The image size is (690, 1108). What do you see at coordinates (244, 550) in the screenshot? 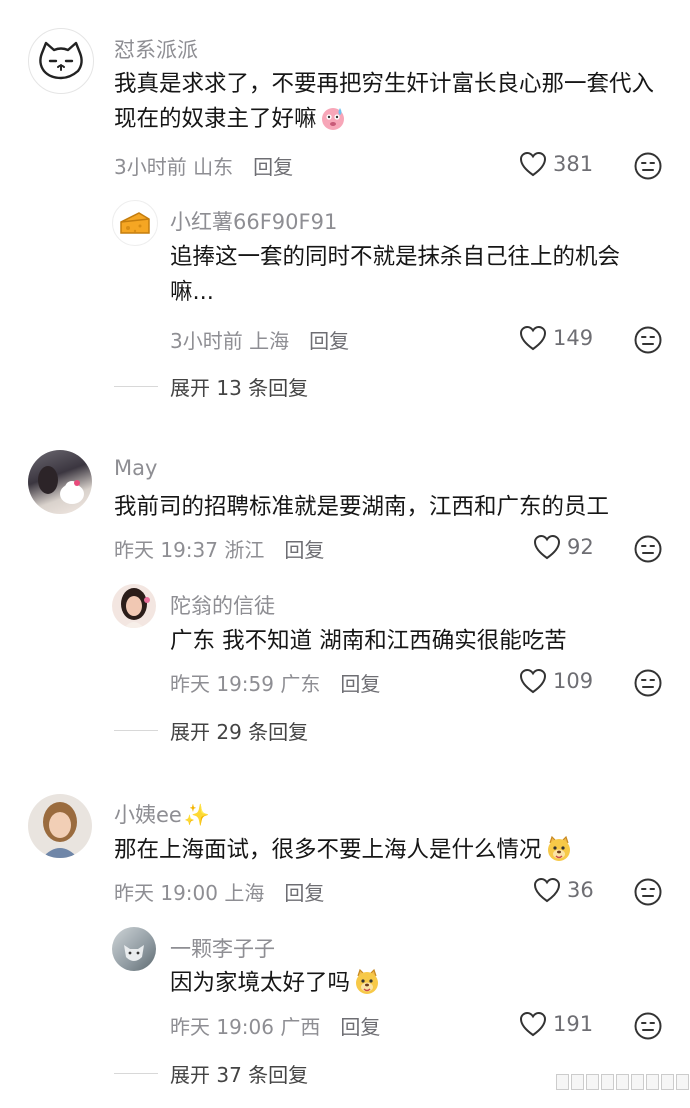
I see `comment-location: 浙江` at bounding box center [244, 550].